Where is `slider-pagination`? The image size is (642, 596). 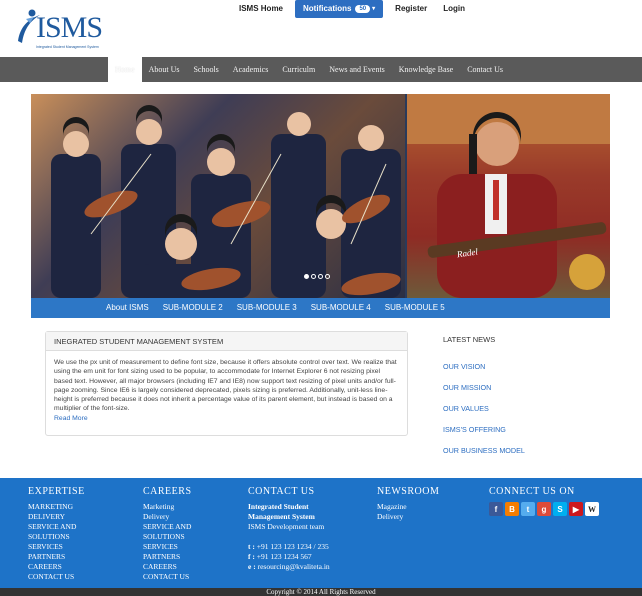 slider-pagination is located at coordinates (317, 276).